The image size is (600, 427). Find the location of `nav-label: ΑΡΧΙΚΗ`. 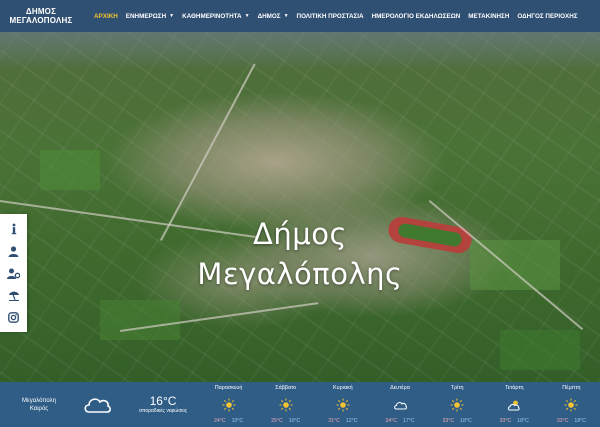

nav-label: ΑΡΧΙΚΗ is located at coordinates (106, 16).